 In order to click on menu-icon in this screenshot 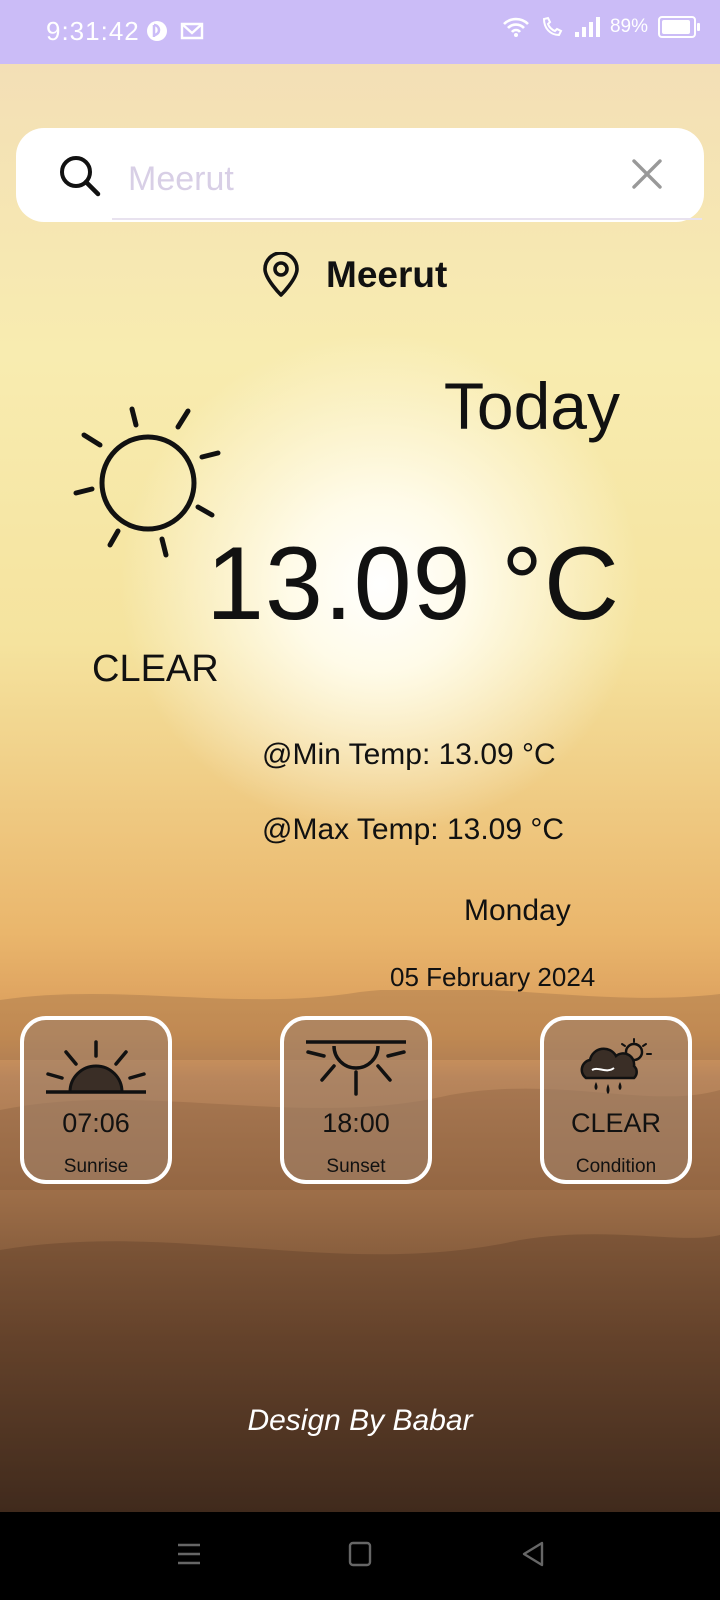, I will do `click(189, 1554)`.